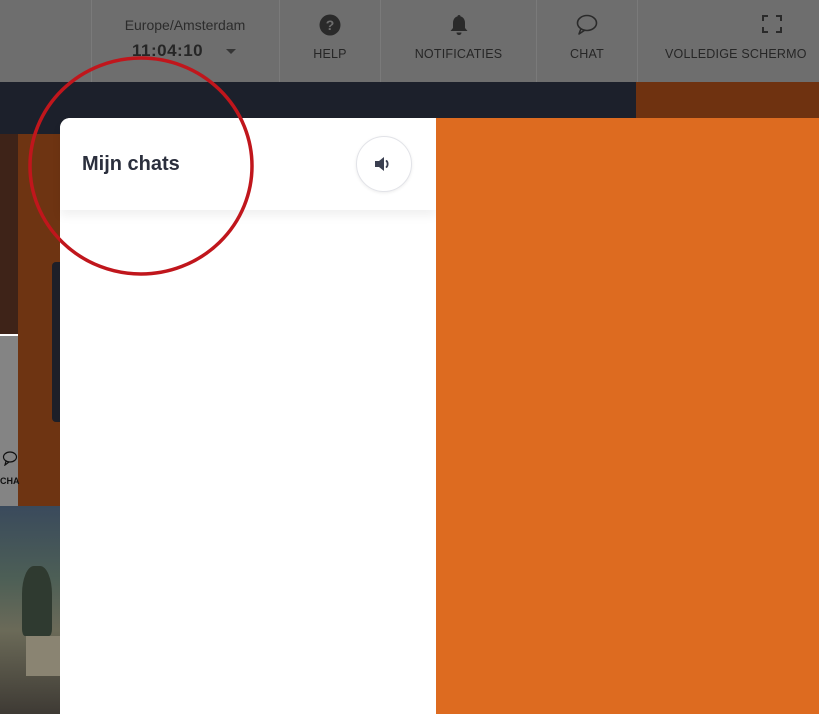 Image resolution: width=819 pixels, height=714 pixels. What do you see at coordinates (37, 601) in the screenshot?
I see `photo-tree-shape` at bounding box center [37, 601].